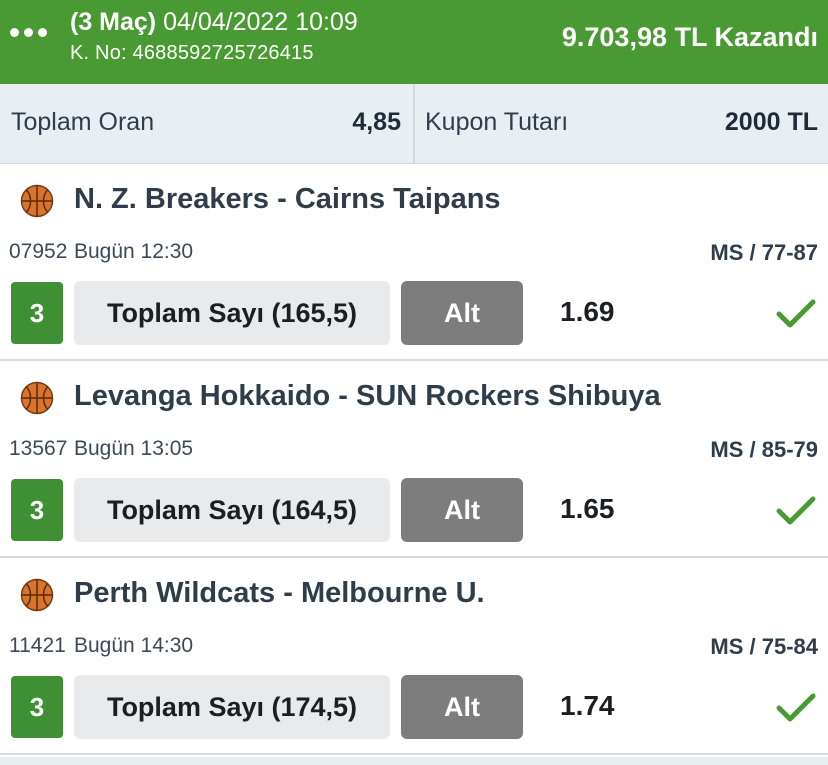 This screenshot has width=828, height=765. I want to click on market-label: Toplam Sayı (164,5), so click(232, 510).